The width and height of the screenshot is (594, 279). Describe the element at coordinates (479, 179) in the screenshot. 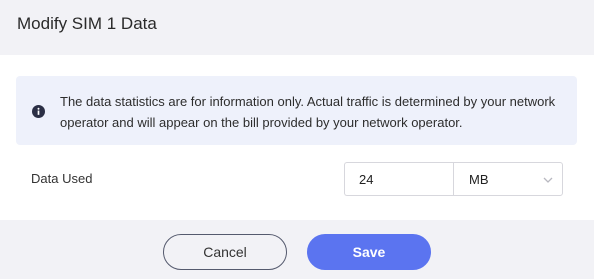

I see `unit-selected-value: MB` at that location.